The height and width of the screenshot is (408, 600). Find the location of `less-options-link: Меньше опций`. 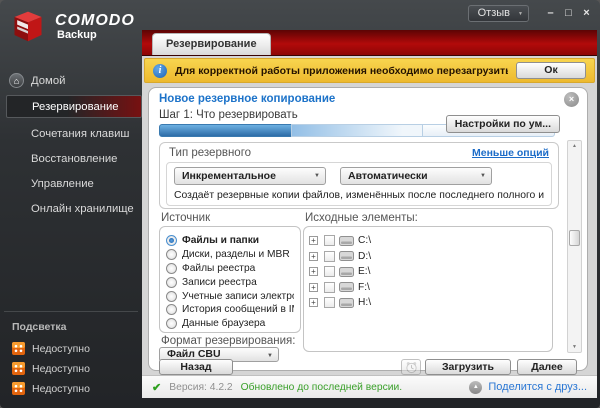

less-options-link: Меньше опций is located at coordinates (510, 153).